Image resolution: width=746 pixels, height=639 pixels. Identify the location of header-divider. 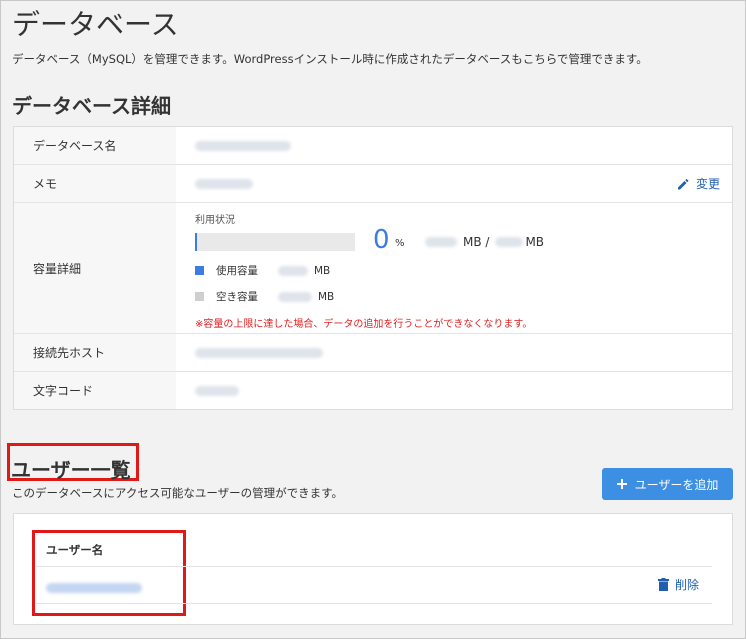
(374, 566).